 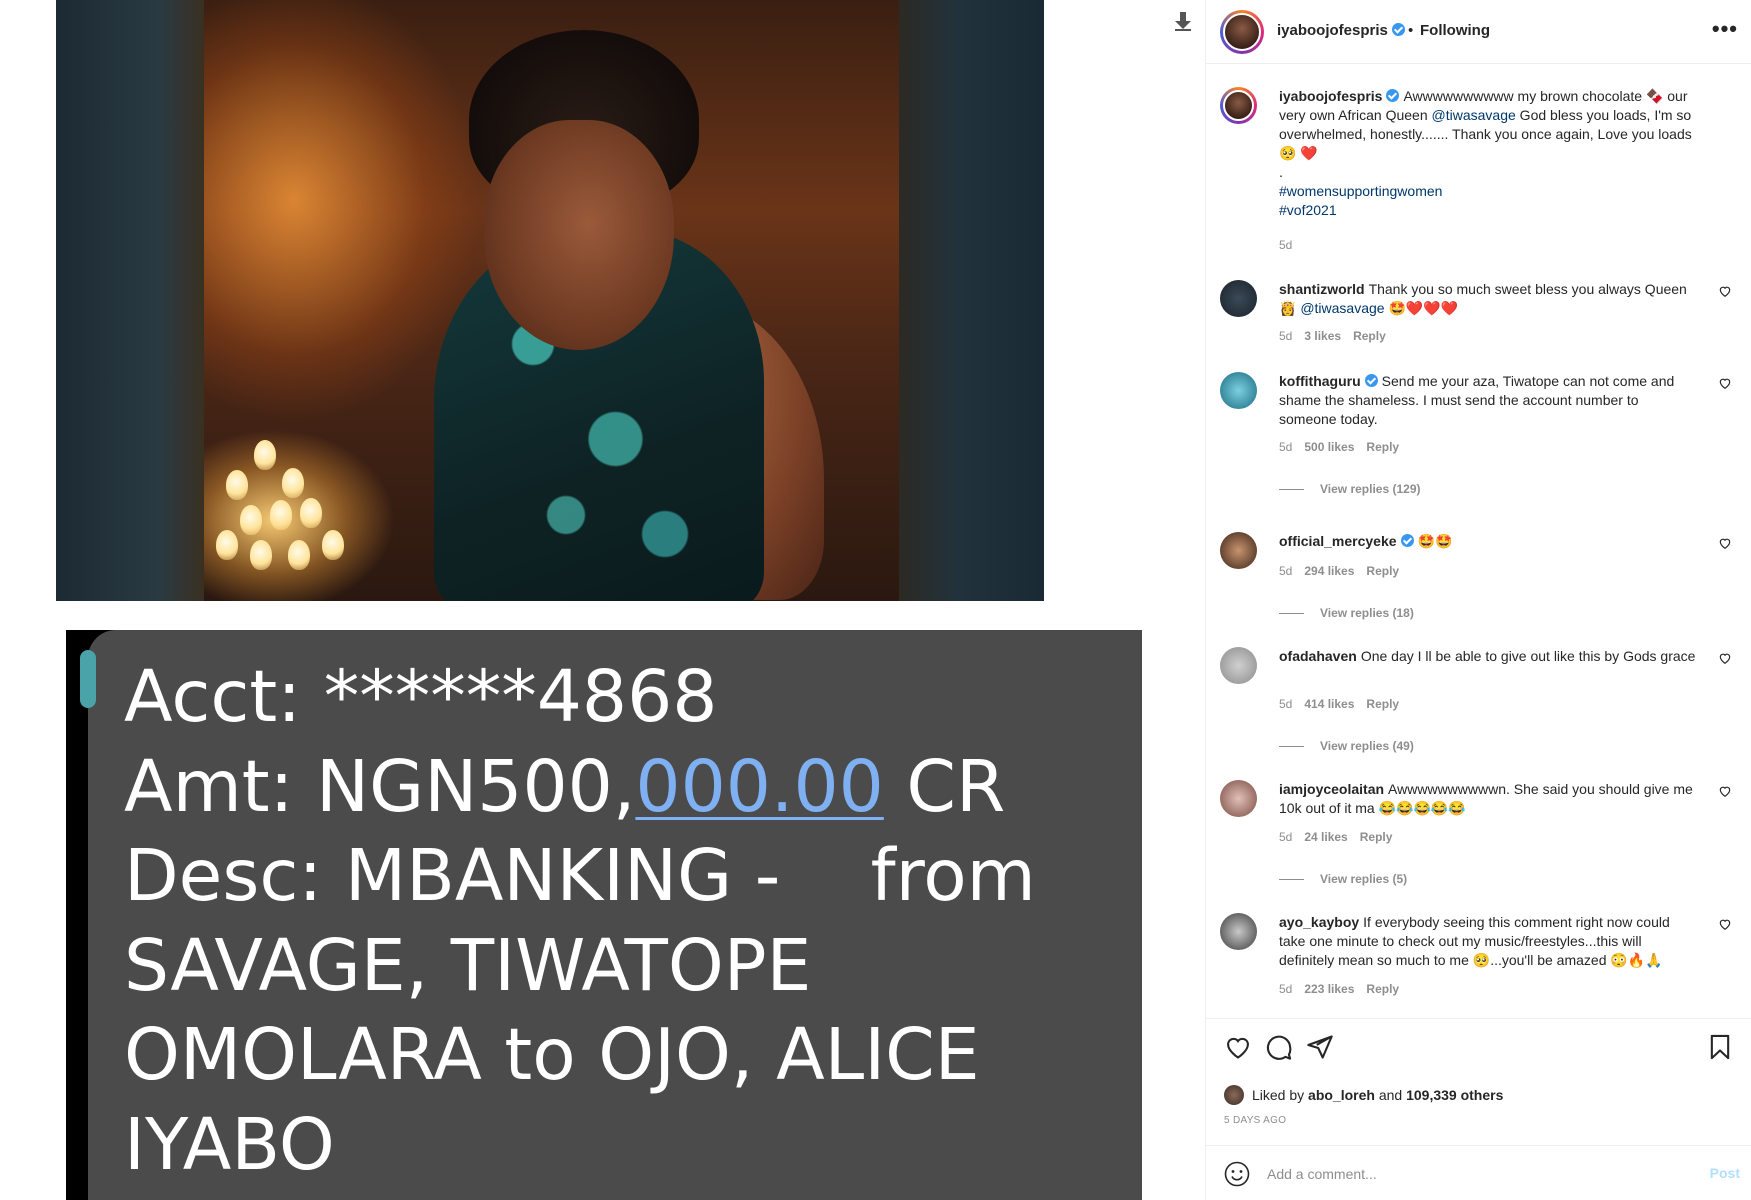 I want to click on comment-likes: 223 likes, so click(x=1329, y=989).